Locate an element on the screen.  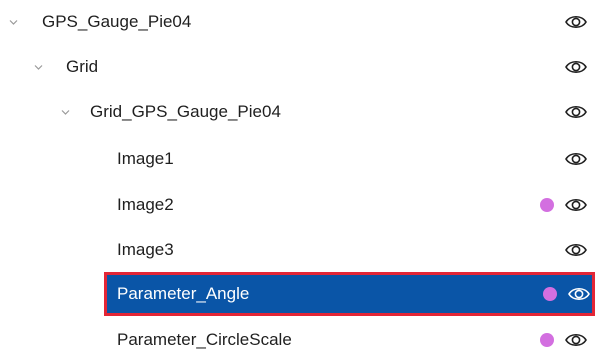
tree-item-grid-gps-gauge-pie04: Grid_GPS_Gauge_Pie04 is located at coordinates (297, 112).